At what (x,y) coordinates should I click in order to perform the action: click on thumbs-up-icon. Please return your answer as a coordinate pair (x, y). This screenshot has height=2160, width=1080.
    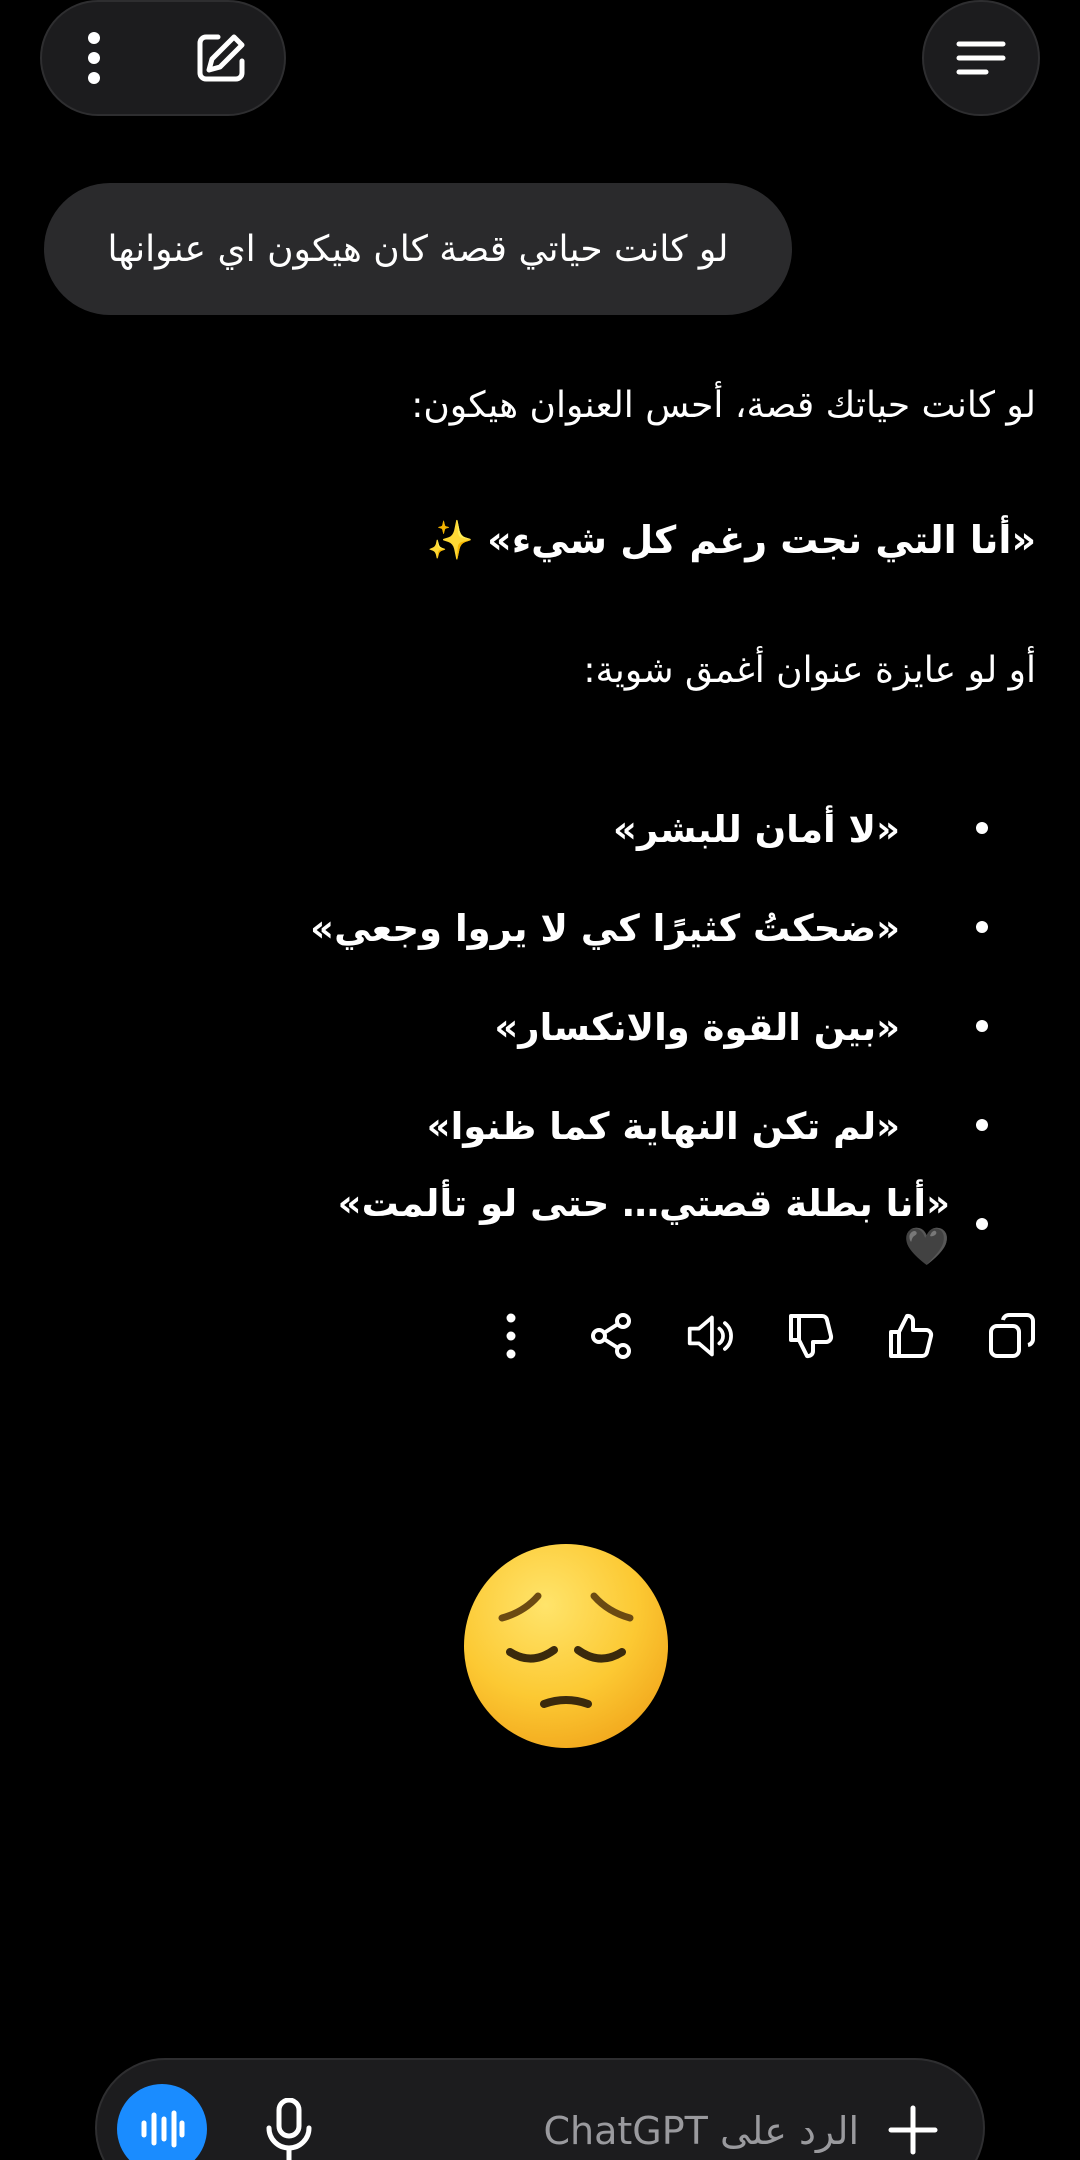
    Looking at the image, I should click on (911, 1335).